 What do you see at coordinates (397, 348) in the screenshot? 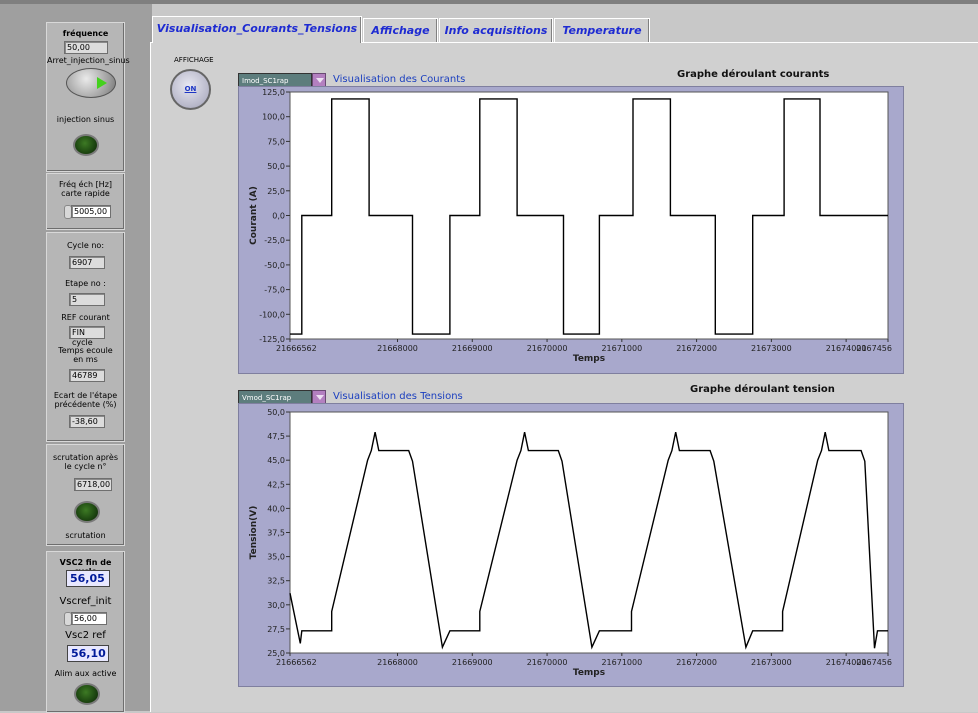
I see `current-xtick-label: 21668000` at bounding box center [397, 348].